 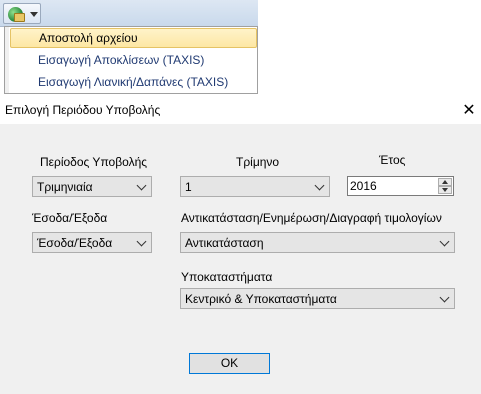 I want to click on spin-down-button, so click(x=445, y=190).